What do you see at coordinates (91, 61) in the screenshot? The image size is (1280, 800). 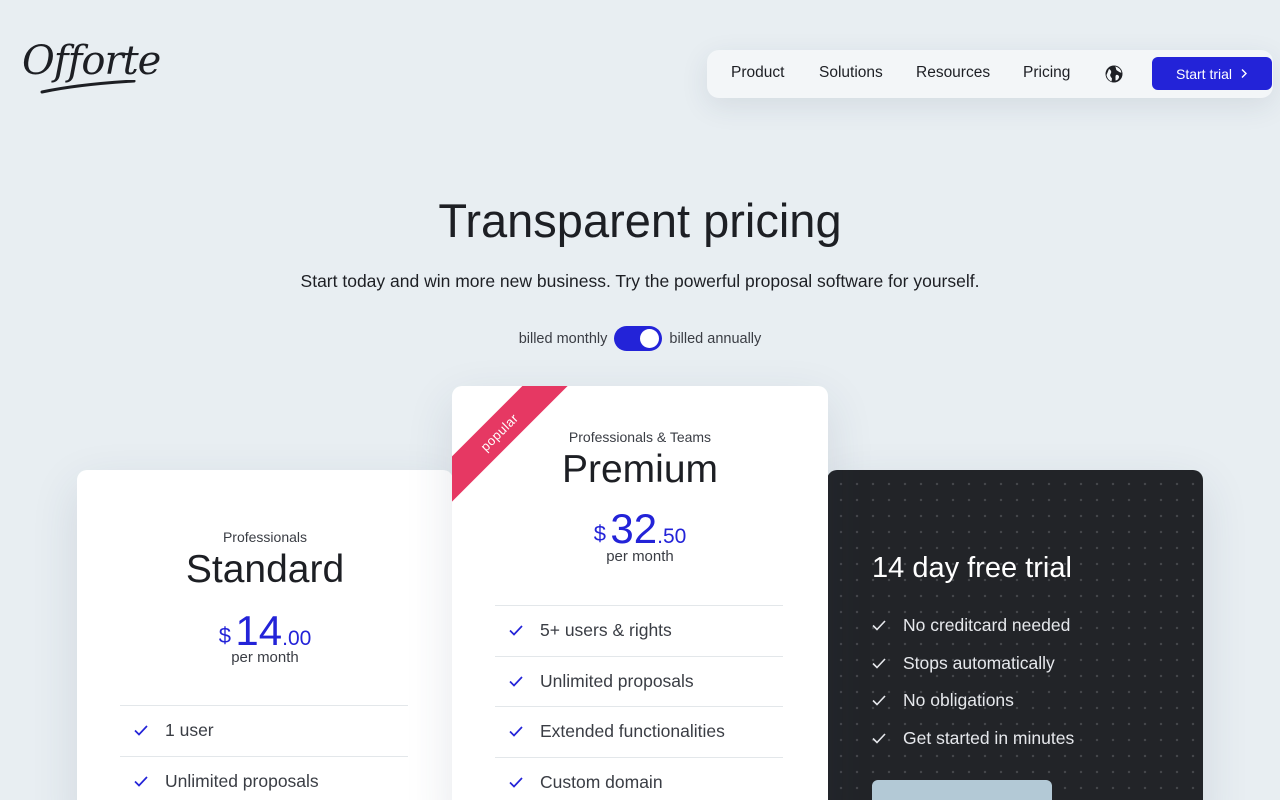 I see `brand-logo: Offorte` at bounding box center [91, 61].